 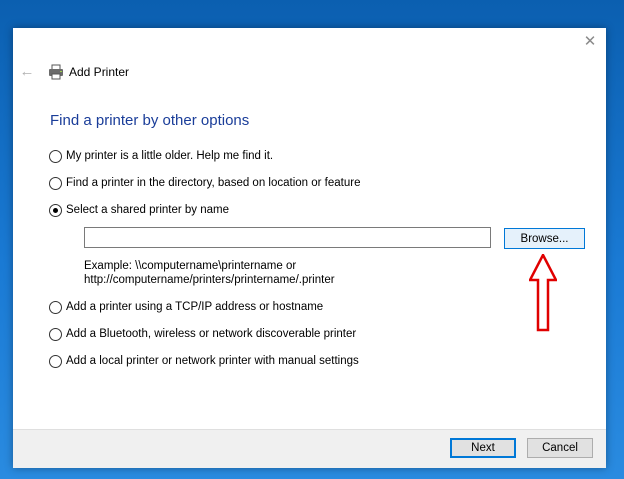 I want to click on radio-directory-search, so click(x=55, y=183).